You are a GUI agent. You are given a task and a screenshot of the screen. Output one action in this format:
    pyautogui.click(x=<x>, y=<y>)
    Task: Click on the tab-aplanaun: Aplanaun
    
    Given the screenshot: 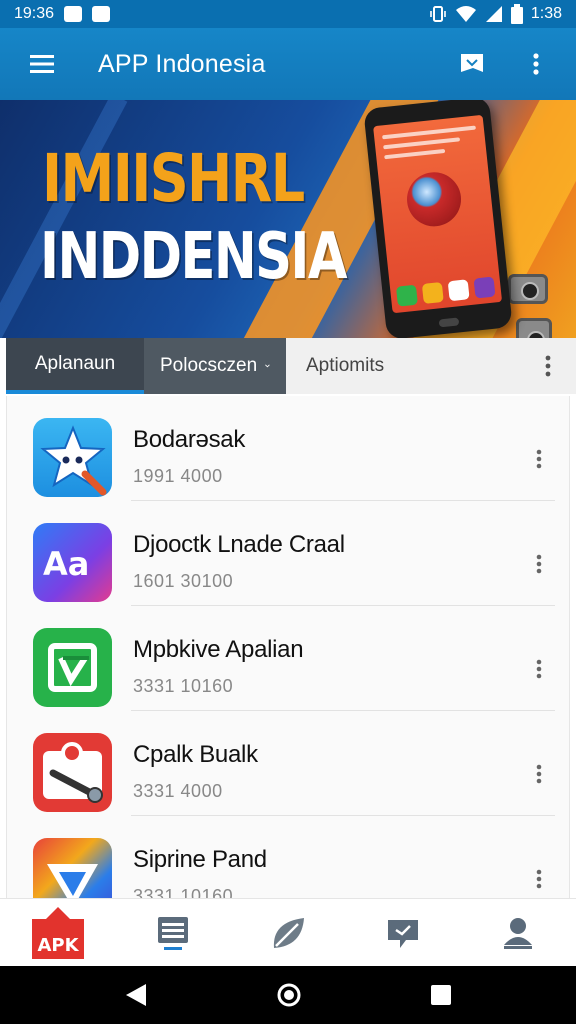 What is the action you would take?
    pyautogui.click(x=75, y=366)
    